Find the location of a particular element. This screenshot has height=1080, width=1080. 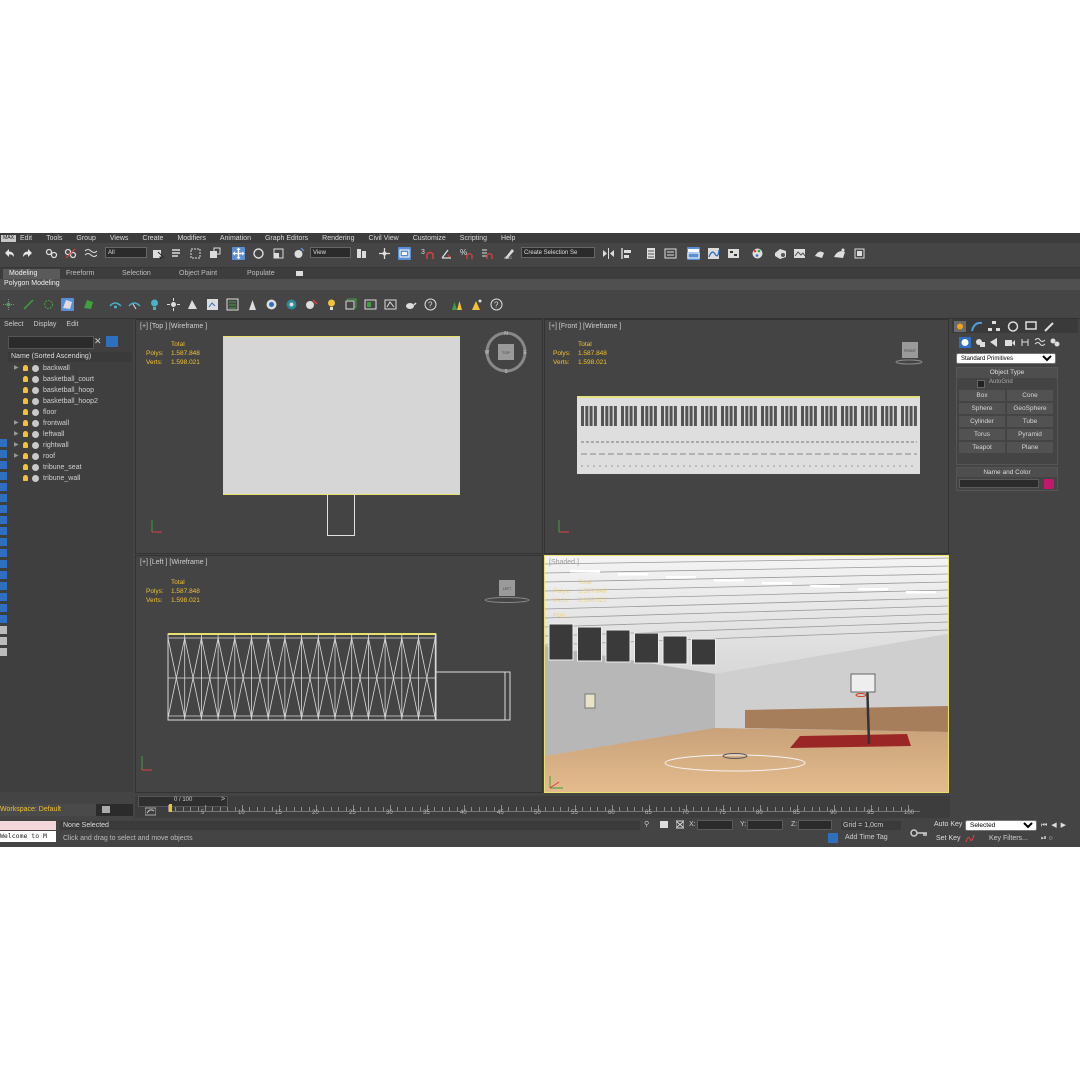

menu-help: Help is located at coordinates (508, 238).